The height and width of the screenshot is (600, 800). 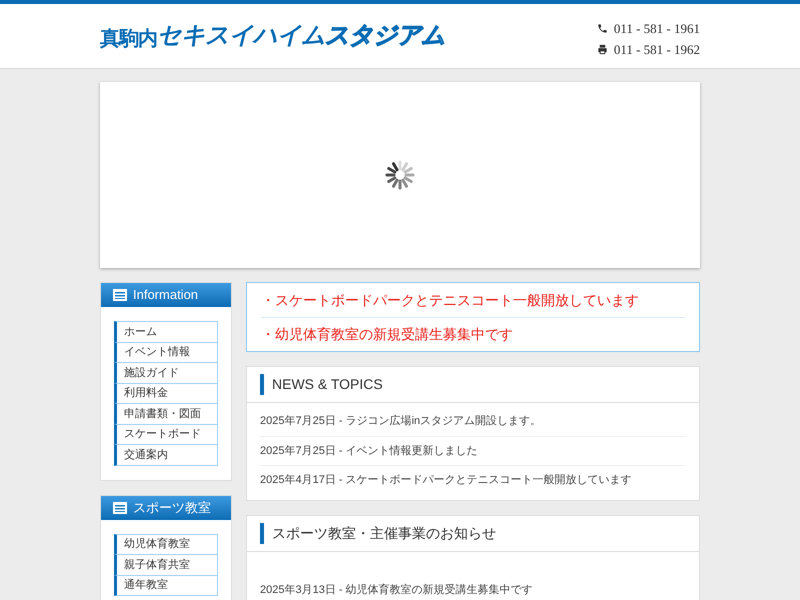 What do you see at coordinates (327, 384) in the screenshot?
I see `panel-title: NEWS & TOPICS` at bounding box center [327, 384].